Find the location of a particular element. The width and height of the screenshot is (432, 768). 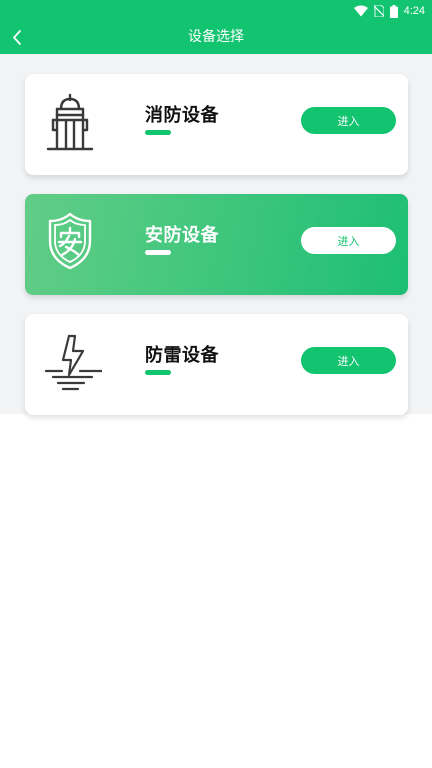

device-card-lightning: 防雷设备 进入 is located at coordinates (216, 364).